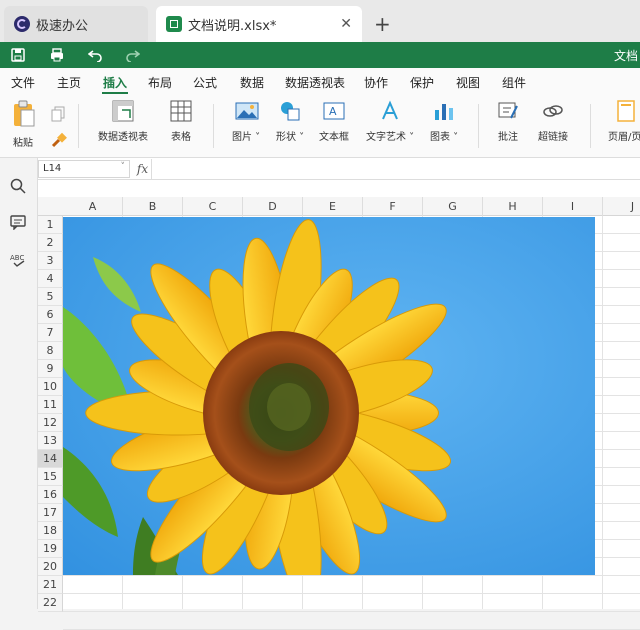  Describe the element at coordinates (23, 82) in the screenshot. I see `menu-file: 文件` at that location.